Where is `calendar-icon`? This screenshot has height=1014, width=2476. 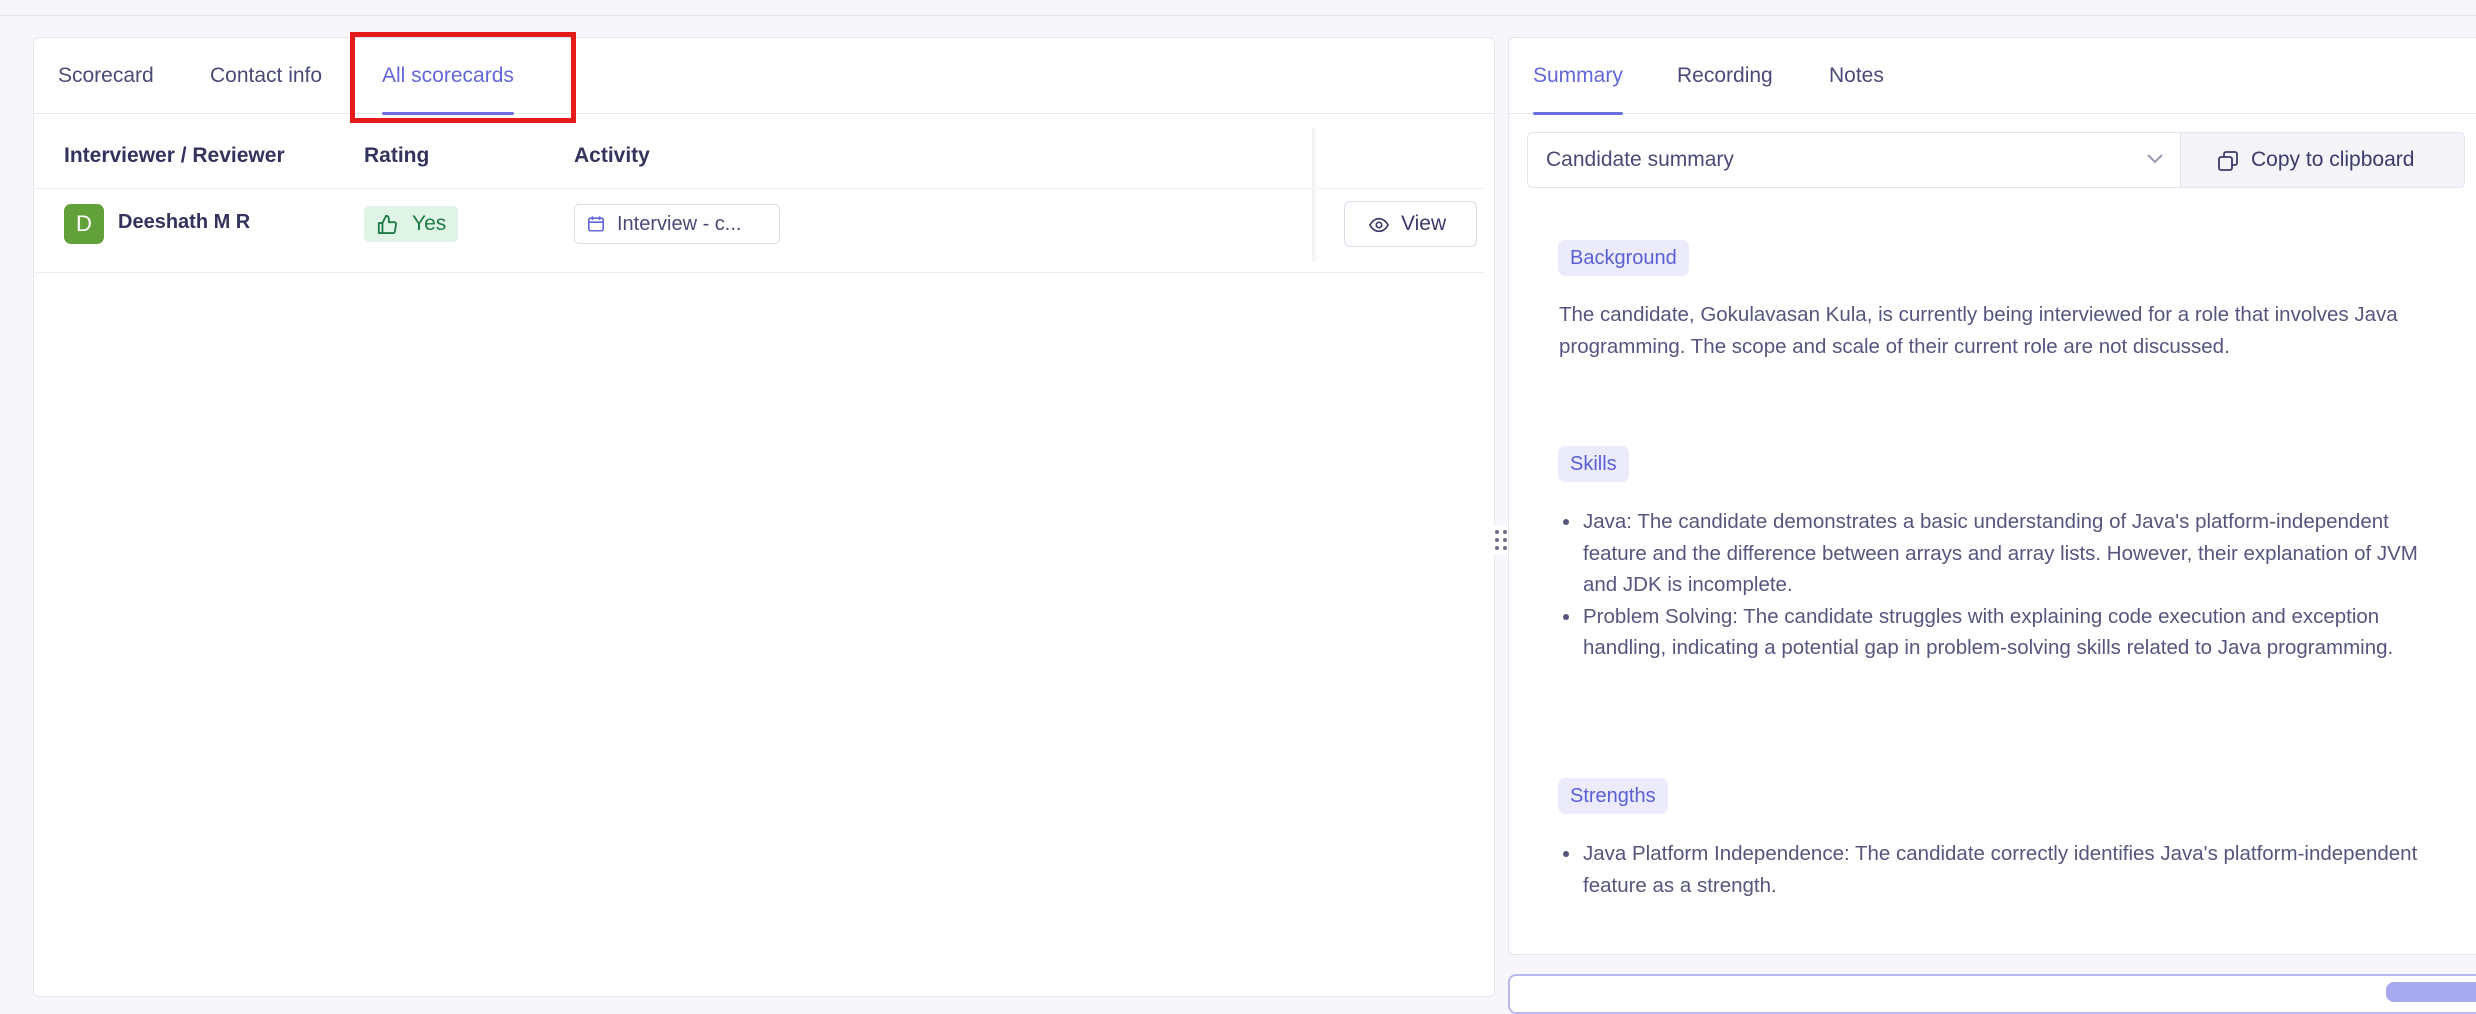 calendar-icon is located at coordinates (596, 224).